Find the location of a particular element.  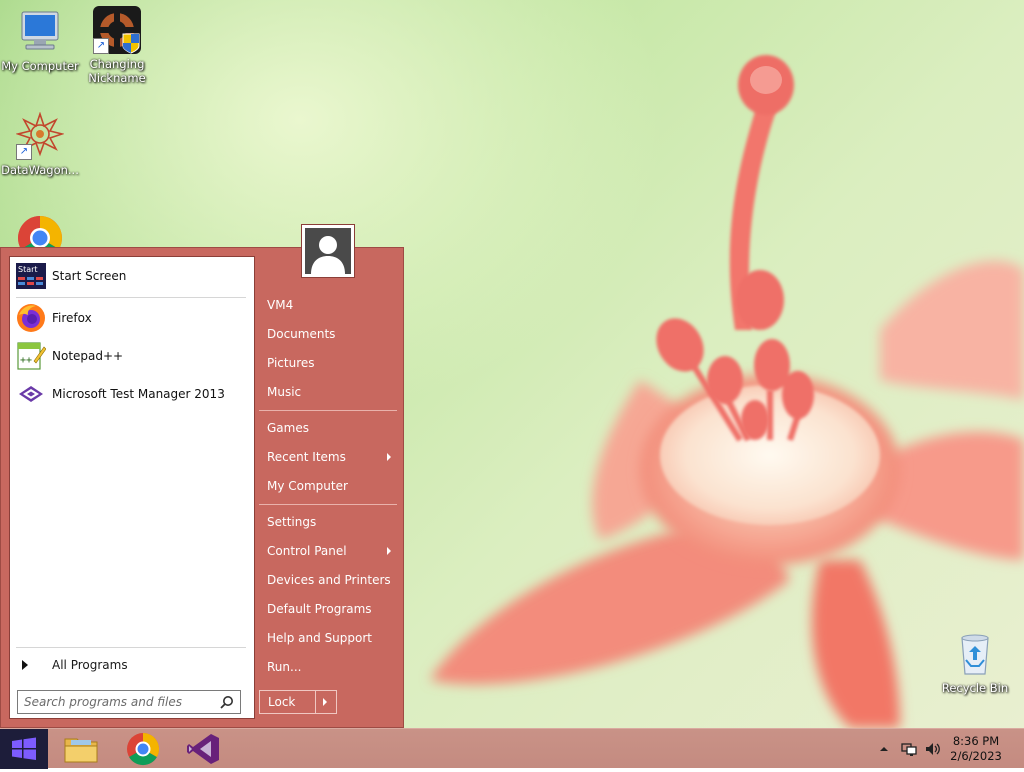

all-programs-label: All Programs is located at coordinates (90, 665).